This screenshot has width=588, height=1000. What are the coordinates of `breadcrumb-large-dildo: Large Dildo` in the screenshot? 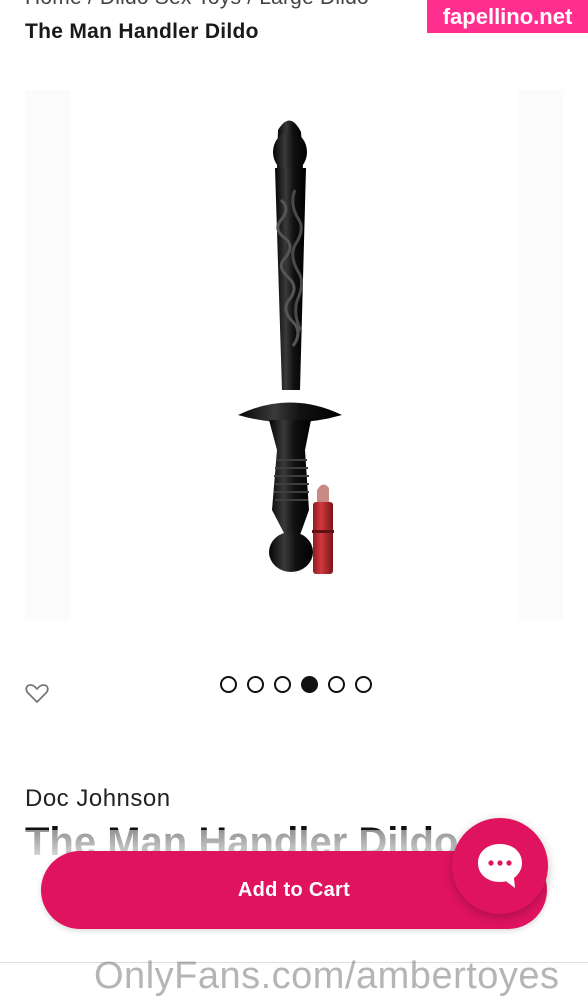 It's located at (314, 4).